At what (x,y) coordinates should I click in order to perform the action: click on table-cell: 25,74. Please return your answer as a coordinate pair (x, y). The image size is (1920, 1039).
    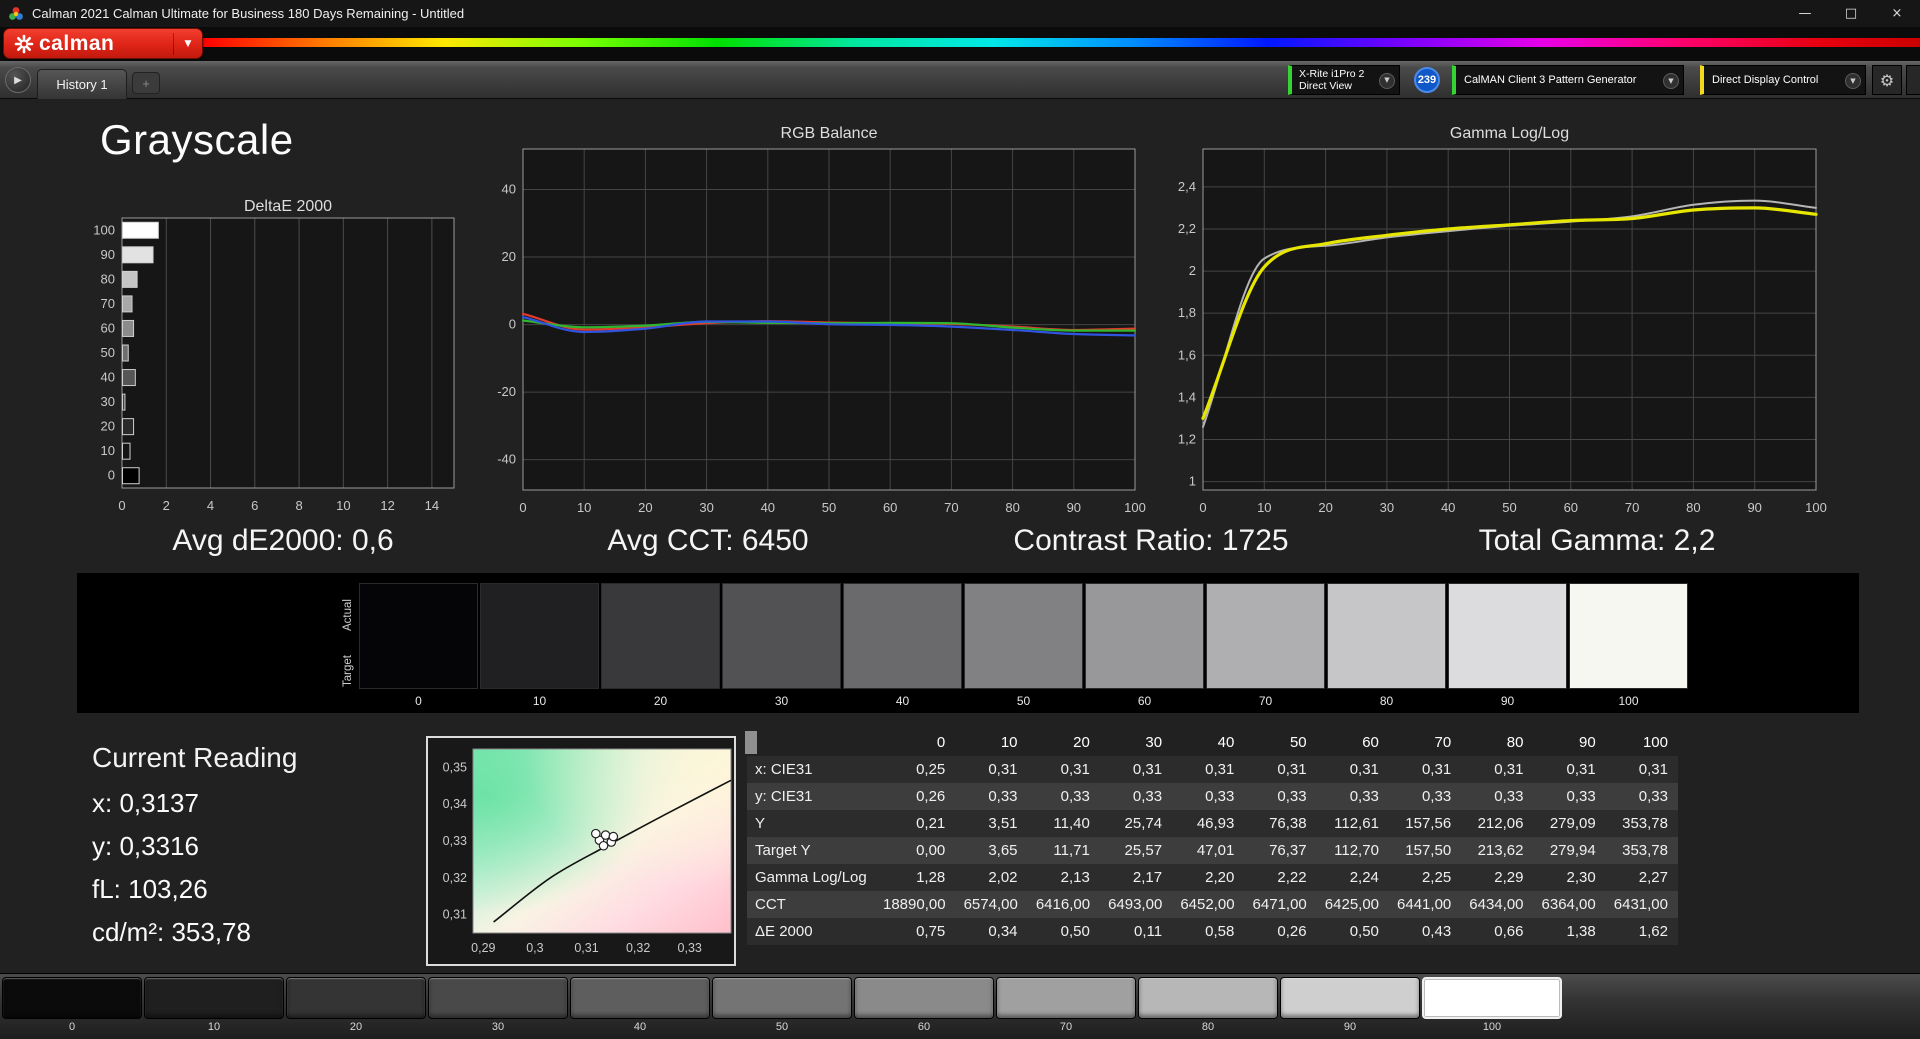
    Looking at the image, I should click on (1143, 823).